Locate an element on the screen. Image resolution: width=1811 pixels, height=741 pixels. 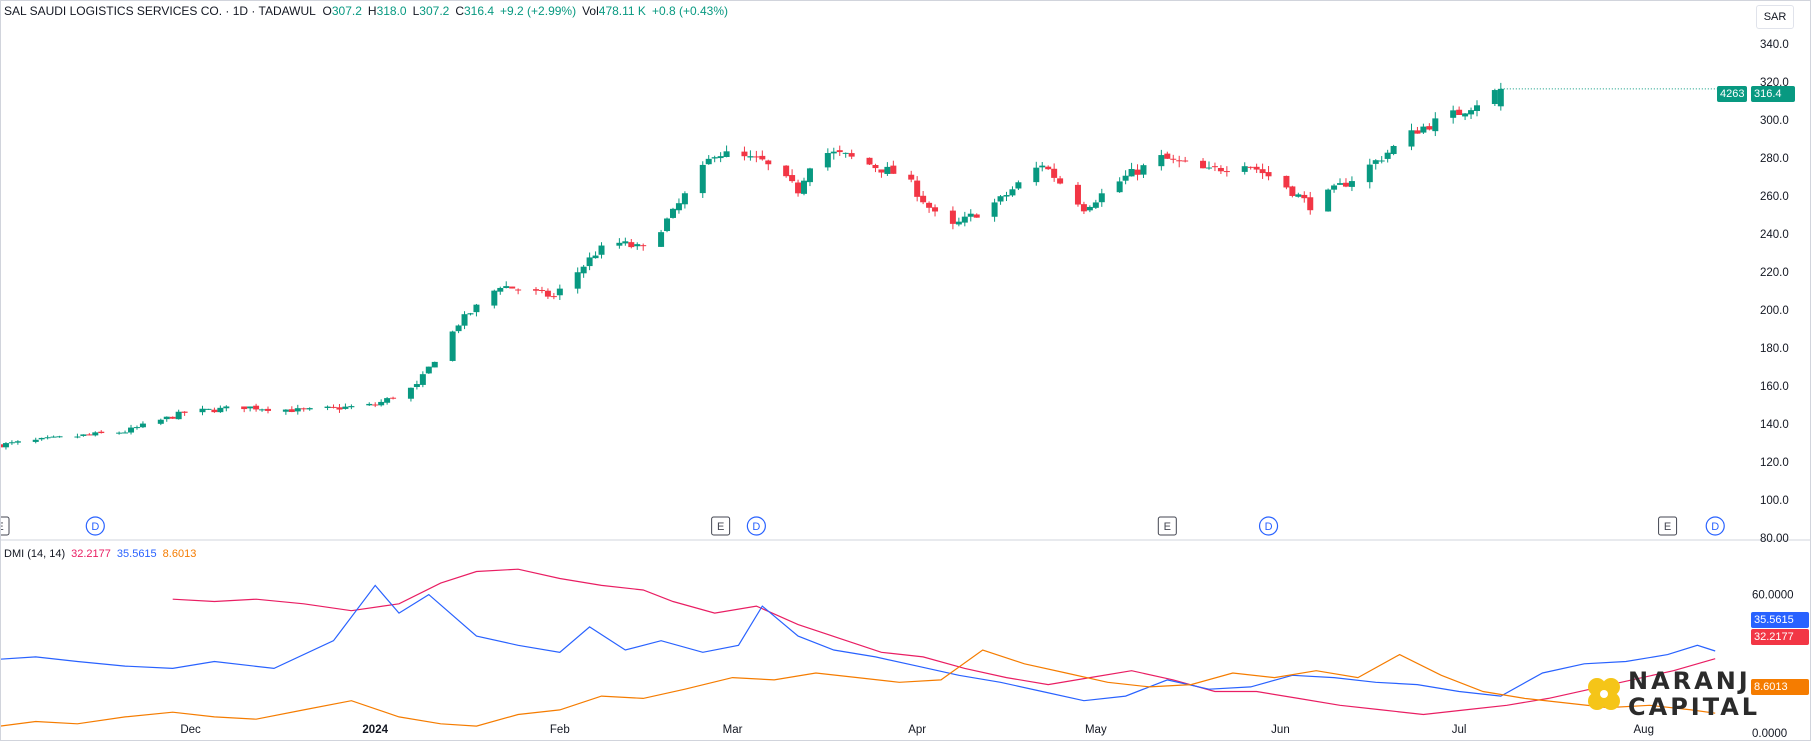
price-axis-tick-label: 80.00 is located at coordinates (1774, 539).